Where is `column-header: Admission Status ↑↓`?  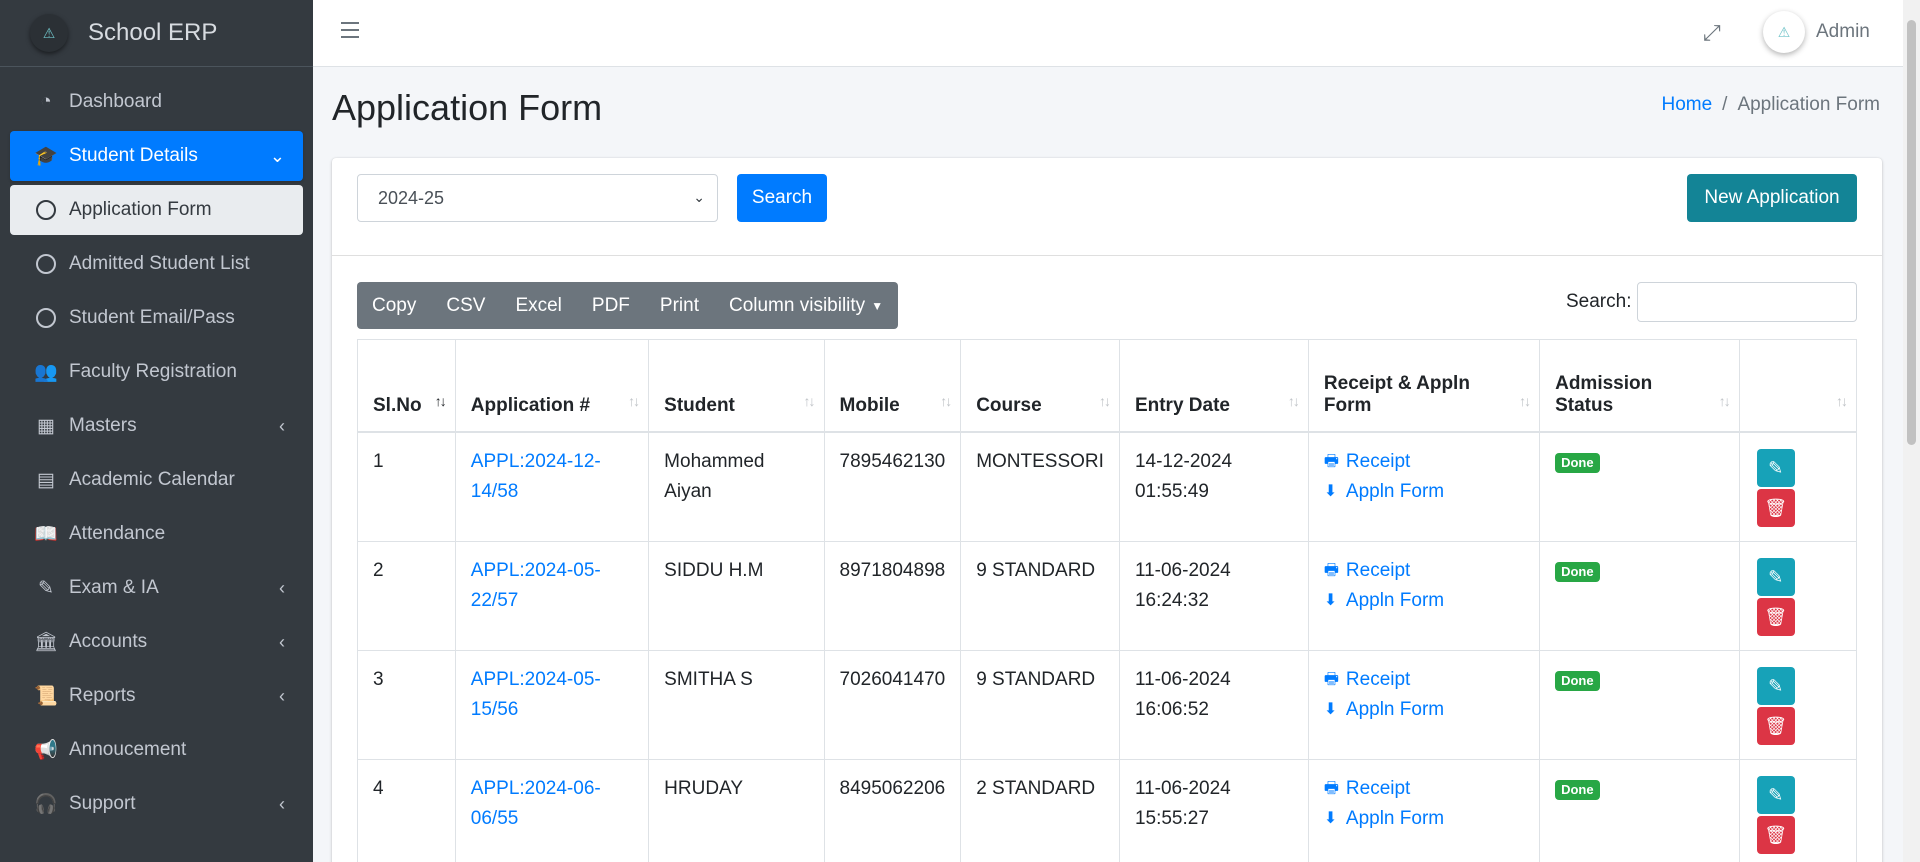
column-header: Admission Status ↑↓ is located at coordinates (1639, 386).